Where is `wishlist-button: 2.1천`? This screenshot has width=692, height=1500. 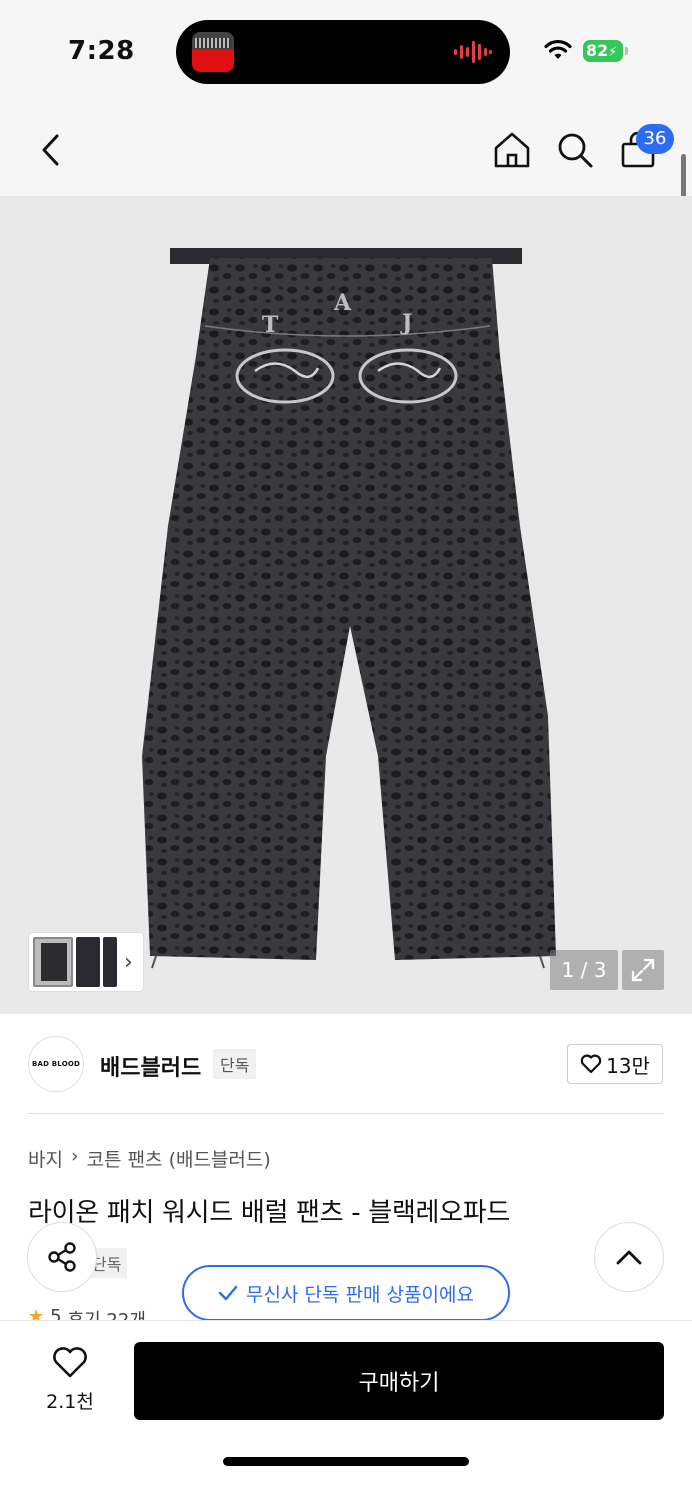
wishlist-button: 2.1천 is located at coordinates (70, 1380).